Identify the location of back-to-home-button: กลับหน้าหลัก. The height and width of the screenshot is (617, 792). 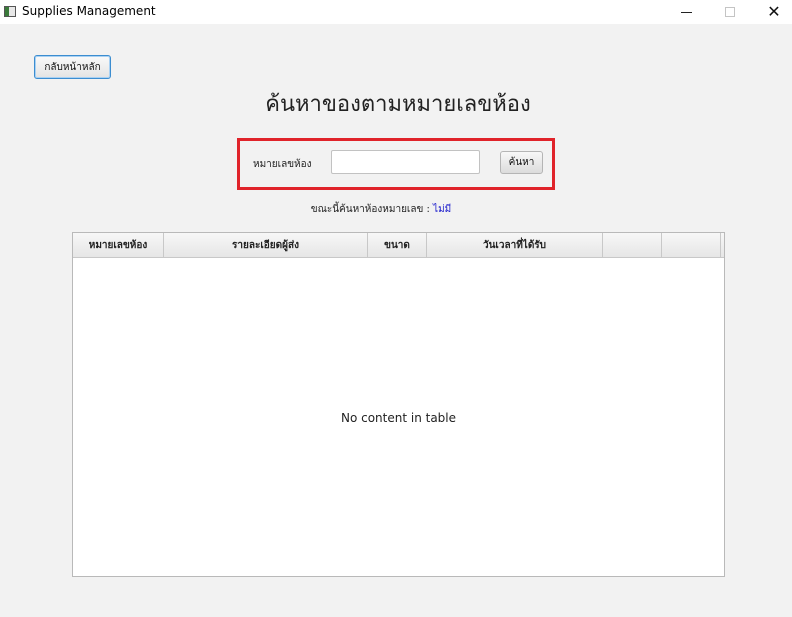
(72, 67).